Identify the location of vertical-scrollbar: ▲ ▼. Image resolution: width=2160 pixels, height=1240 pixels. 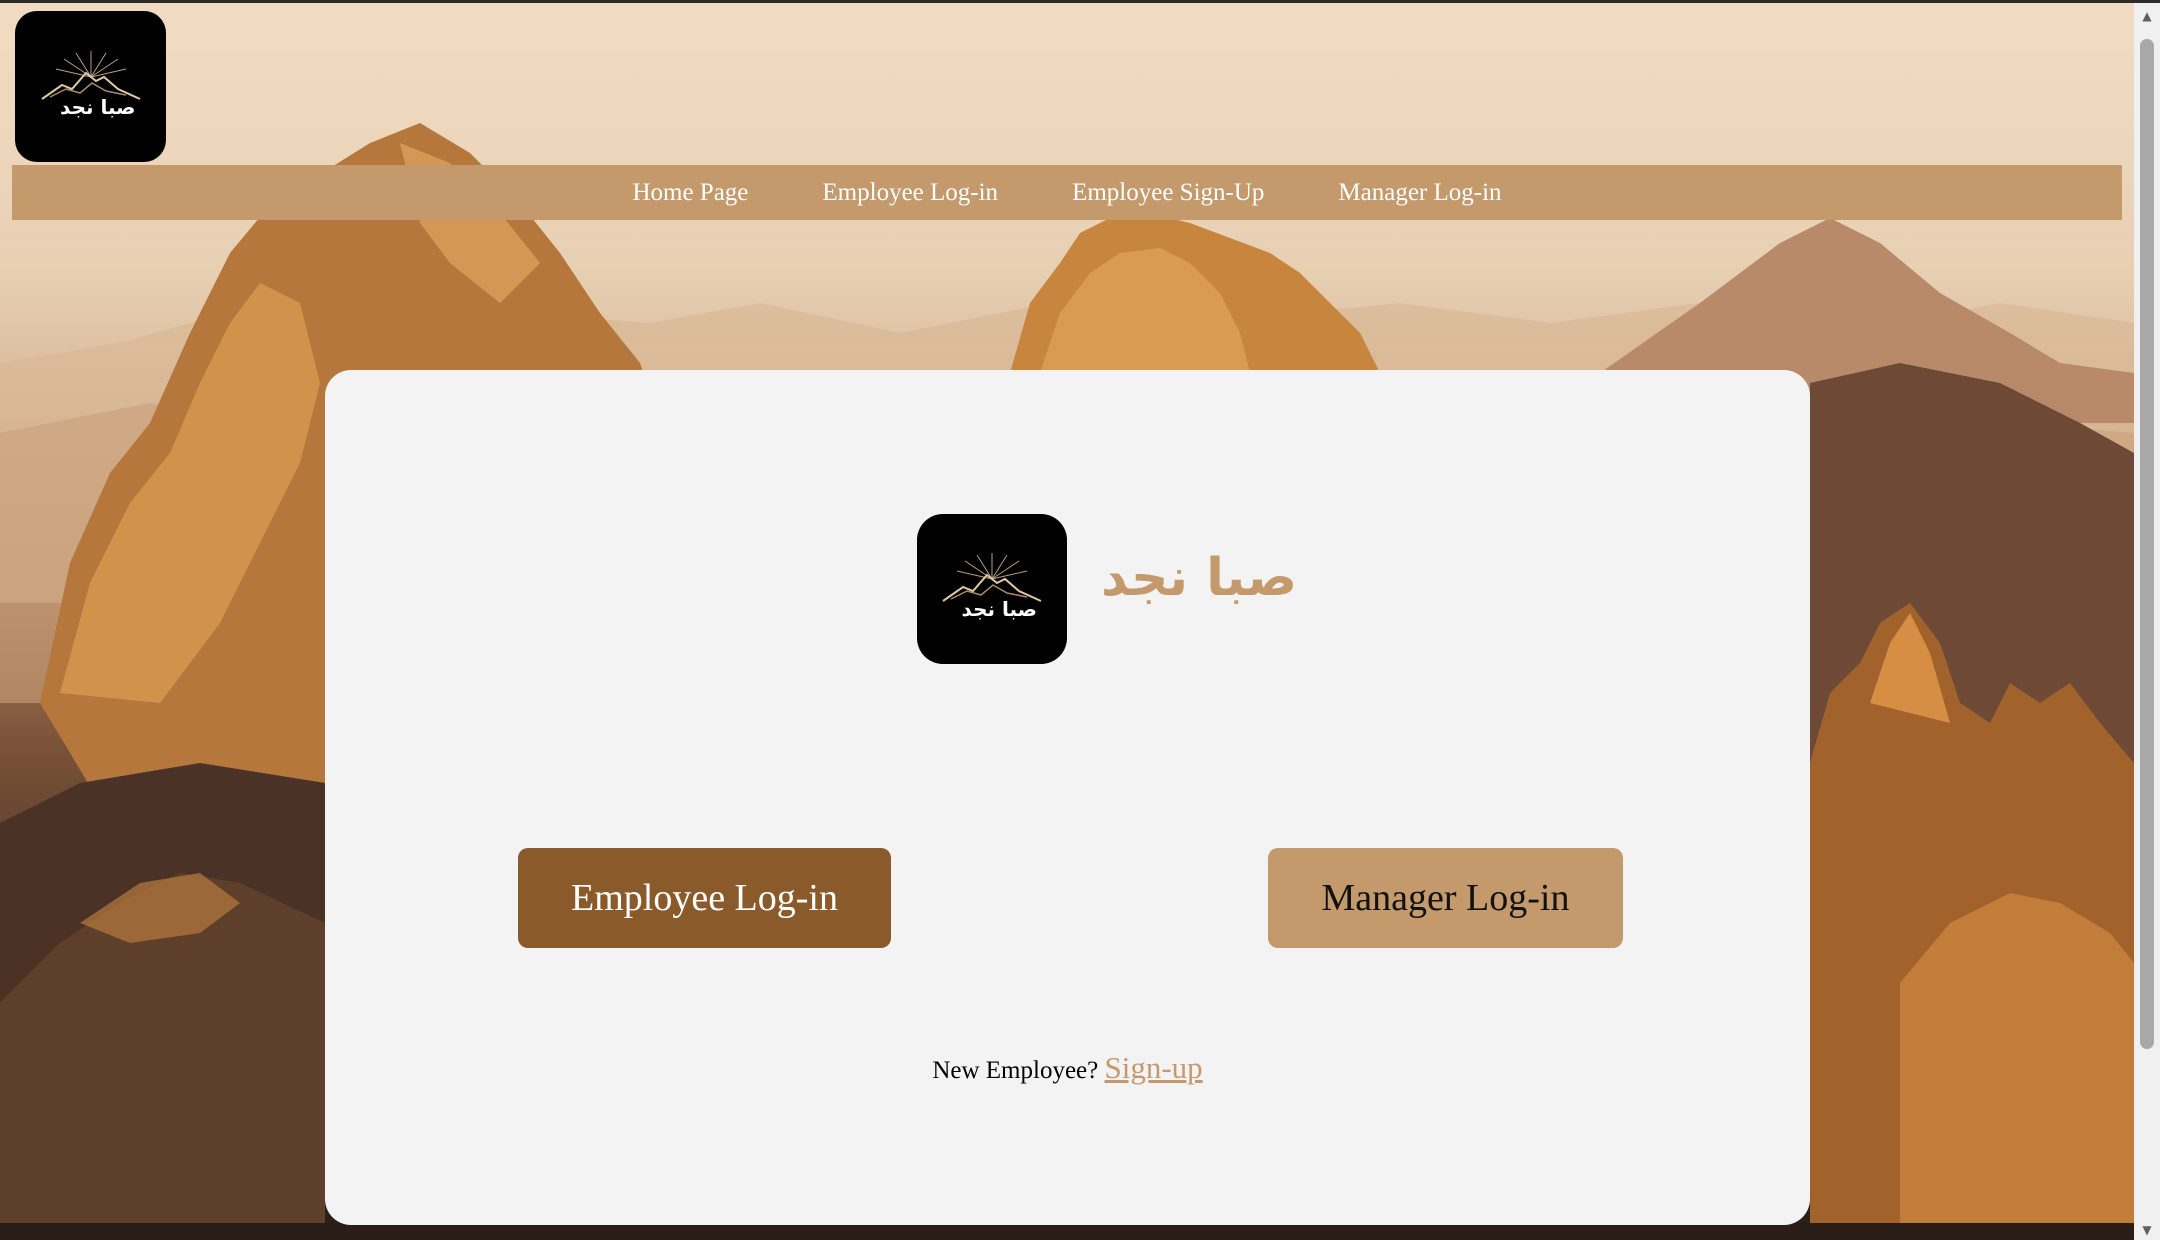
(2147, 621).